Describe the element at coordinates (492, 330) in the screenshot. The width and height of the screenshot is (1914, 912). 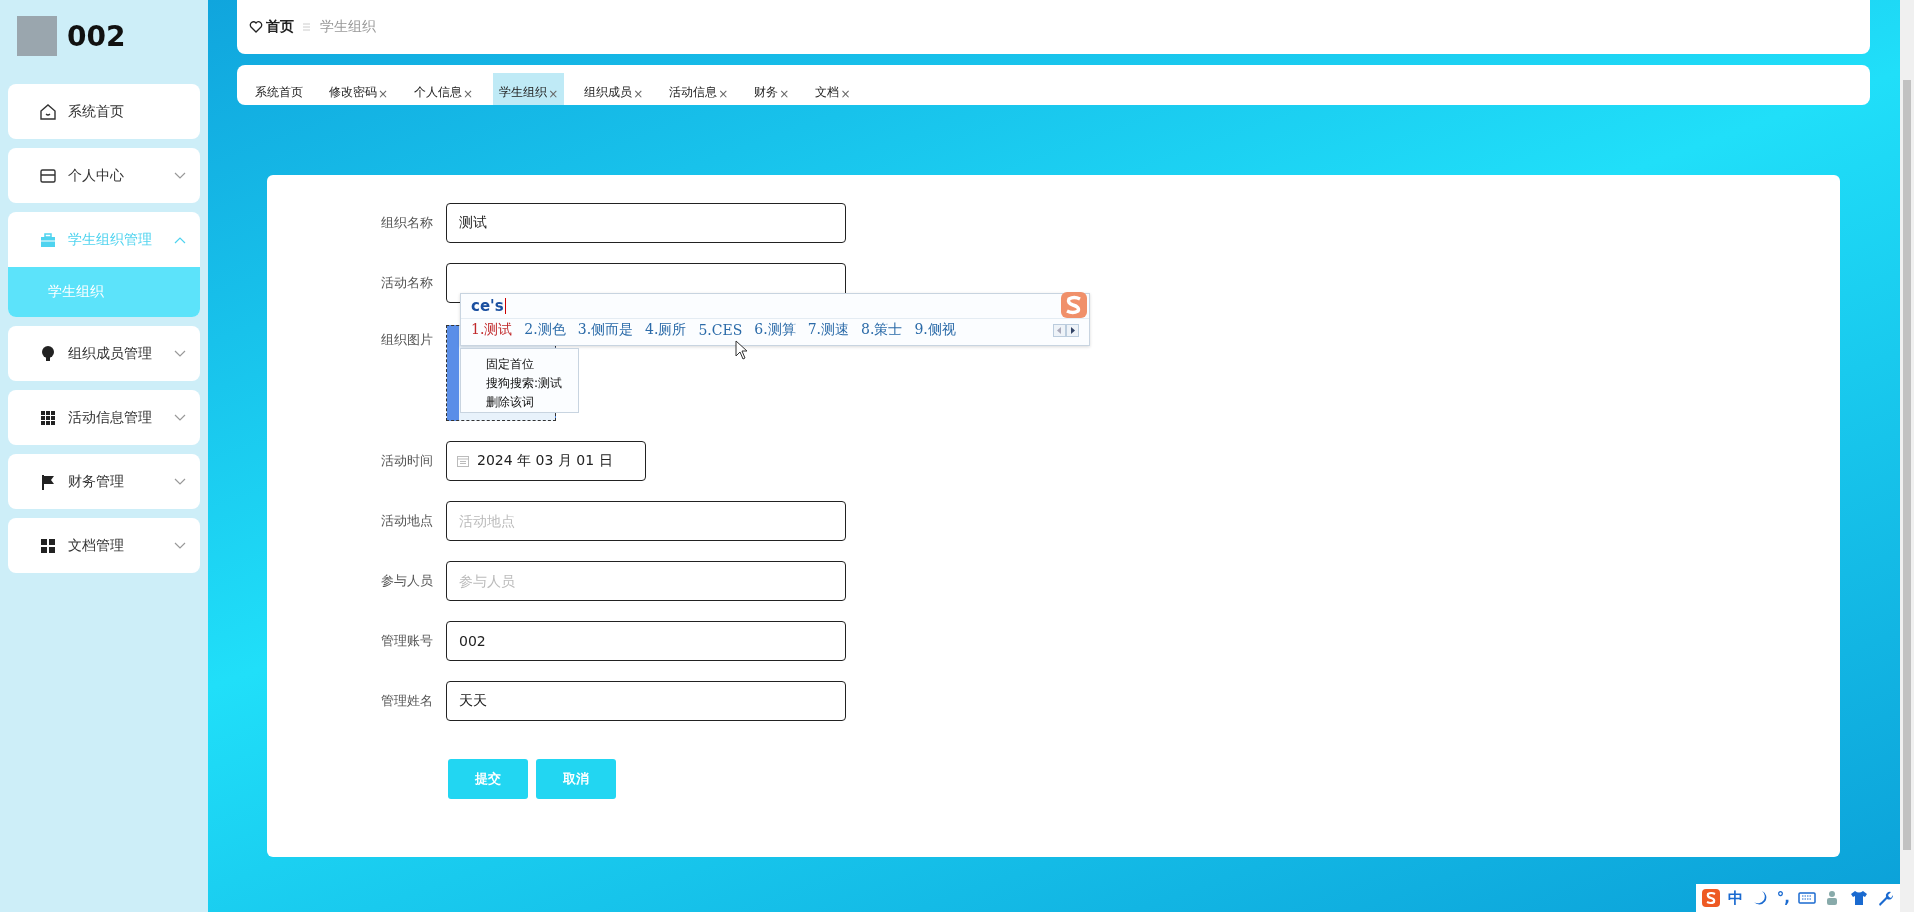
I see `ime-candidate: 1.测试` at that location.